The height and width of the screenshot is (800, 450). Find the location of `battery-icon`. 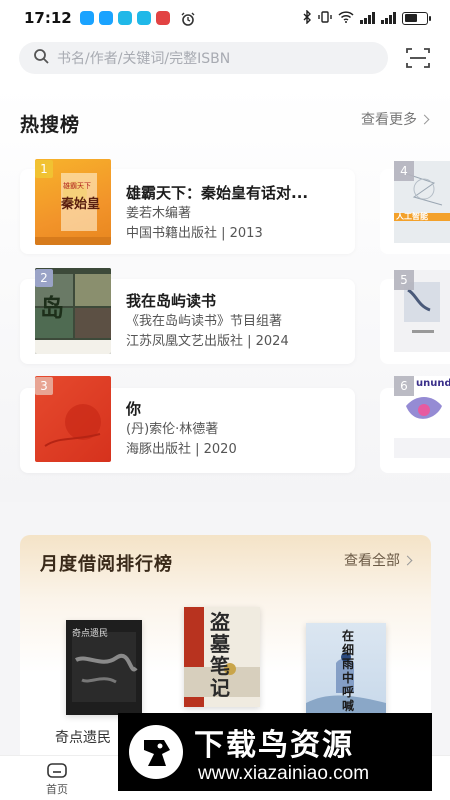

battery-icon is located at coordinates (416, 18).